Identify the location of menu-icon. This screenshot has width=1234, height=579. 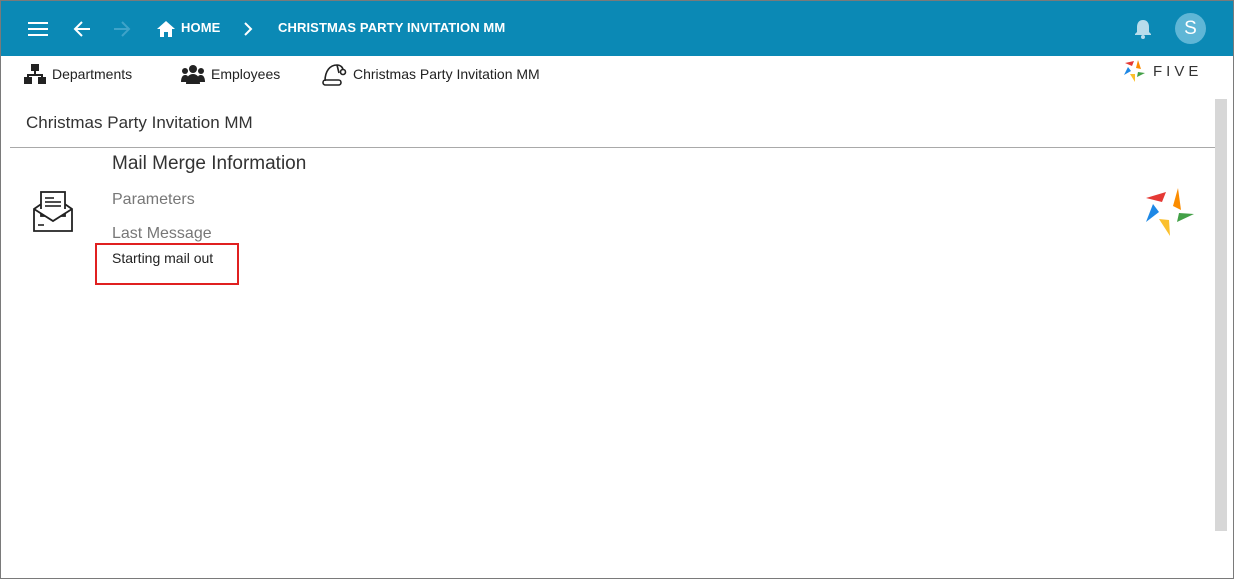
(38, 29).